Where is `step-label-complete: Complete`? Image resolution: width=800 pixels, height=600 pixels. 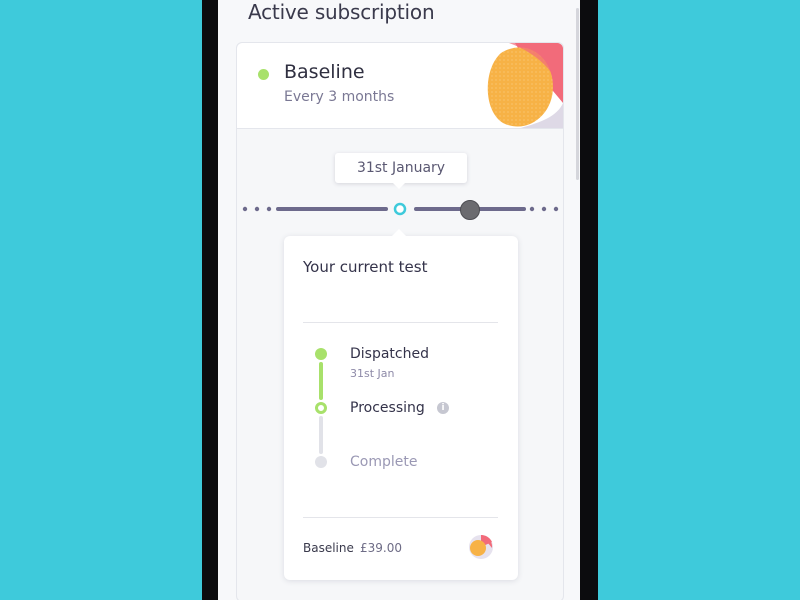 step-label-complete: Complete is located at coordinates (384, 462).